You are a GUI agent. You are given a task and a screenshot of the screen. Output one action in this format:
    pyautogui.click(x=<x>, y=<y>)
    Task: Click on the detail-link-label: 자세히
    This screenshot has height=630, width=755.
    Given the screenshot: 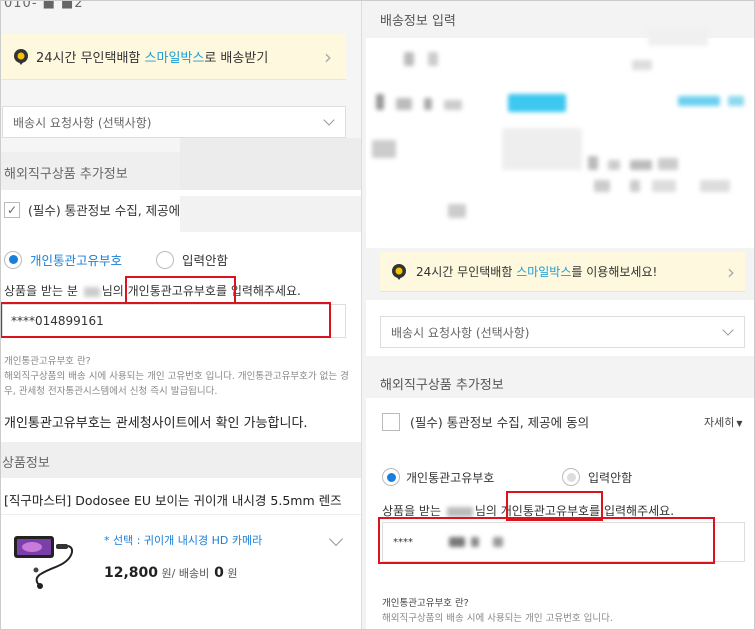 What is the action you would take?
    pyautogui.click(x=719, y=422)
    